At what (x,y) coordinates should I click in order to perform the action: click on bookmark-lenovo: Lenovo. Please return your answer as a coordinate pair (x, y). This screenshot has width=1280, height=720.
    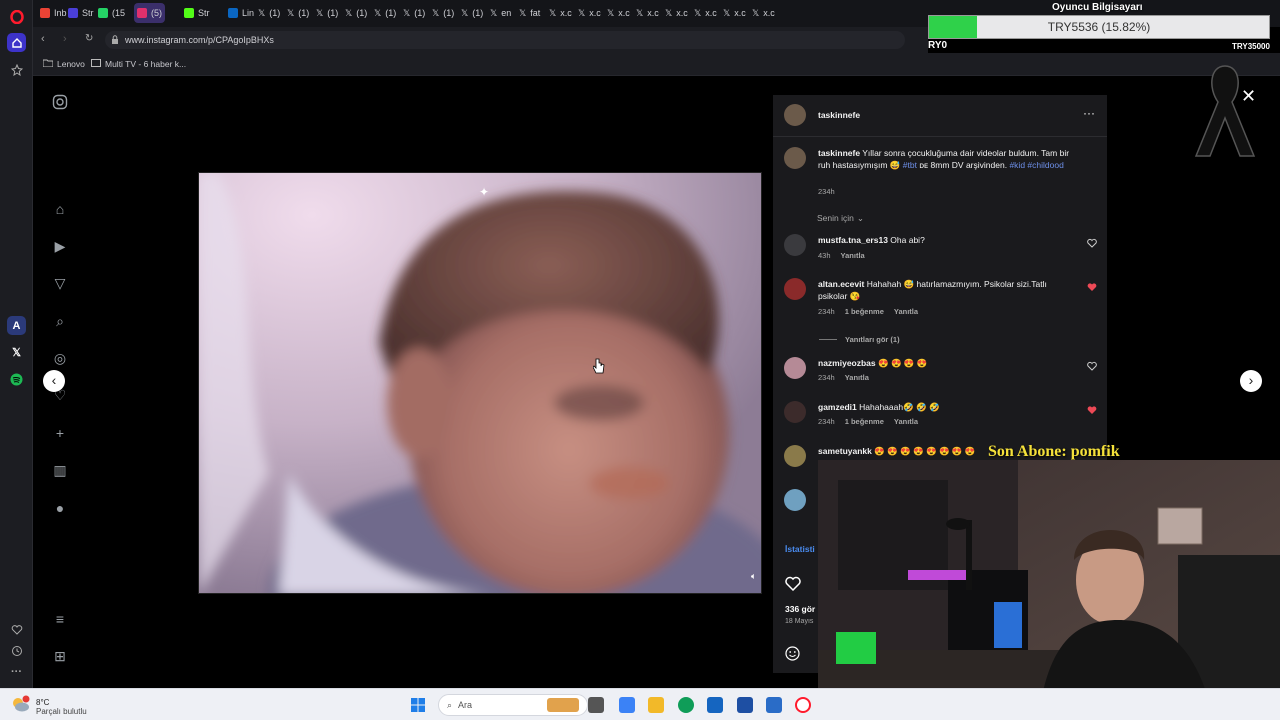
    Looking at the image, I should click on (63, 64).